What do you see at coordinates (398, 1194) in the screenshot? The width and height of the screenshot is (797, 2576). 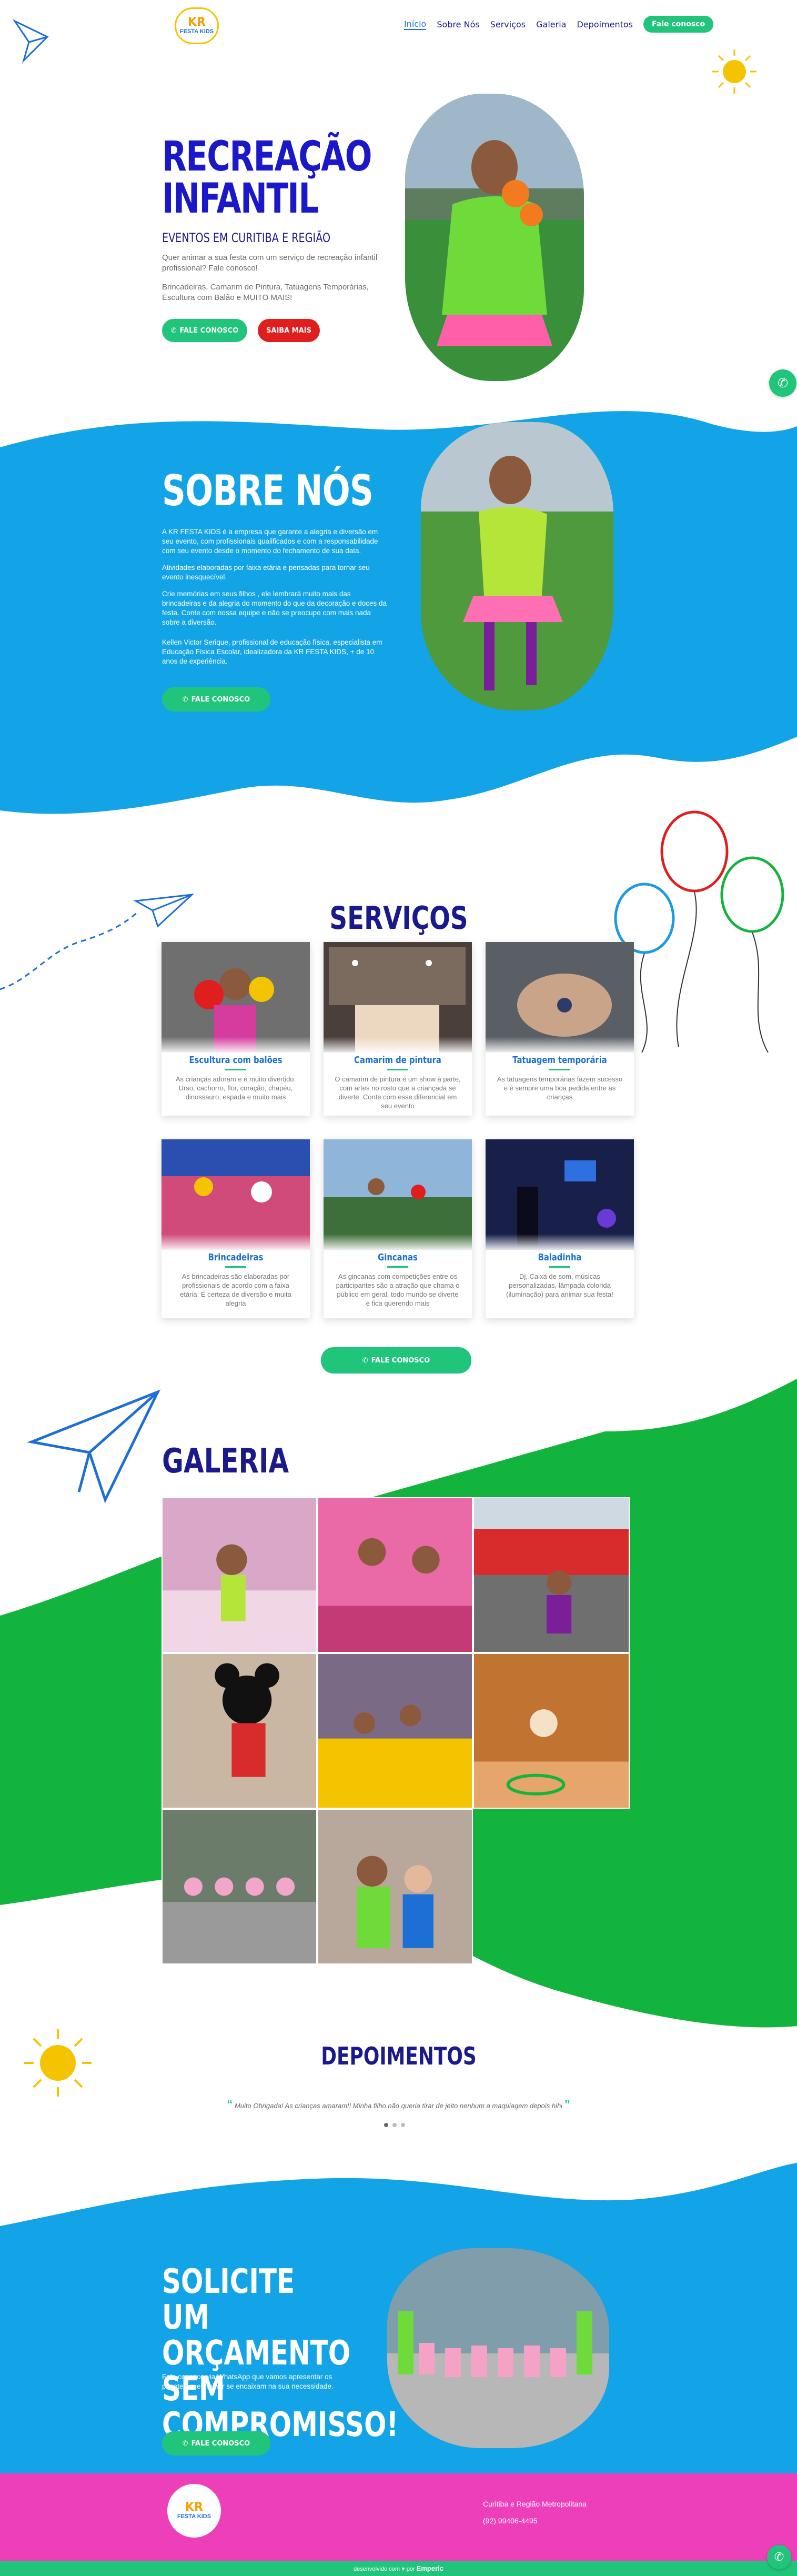 I see `service-image-gincanas` at bounding box center [398, 1194].